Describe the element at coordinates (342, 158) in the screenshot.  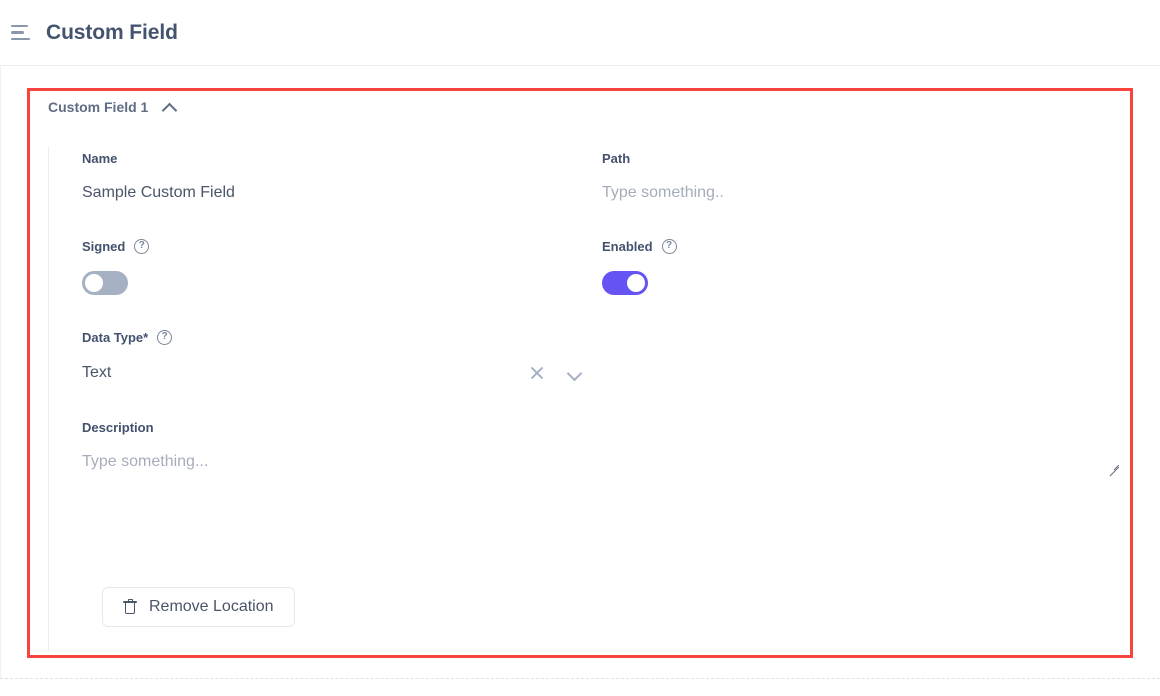
I see `name-label: Name` at that location.